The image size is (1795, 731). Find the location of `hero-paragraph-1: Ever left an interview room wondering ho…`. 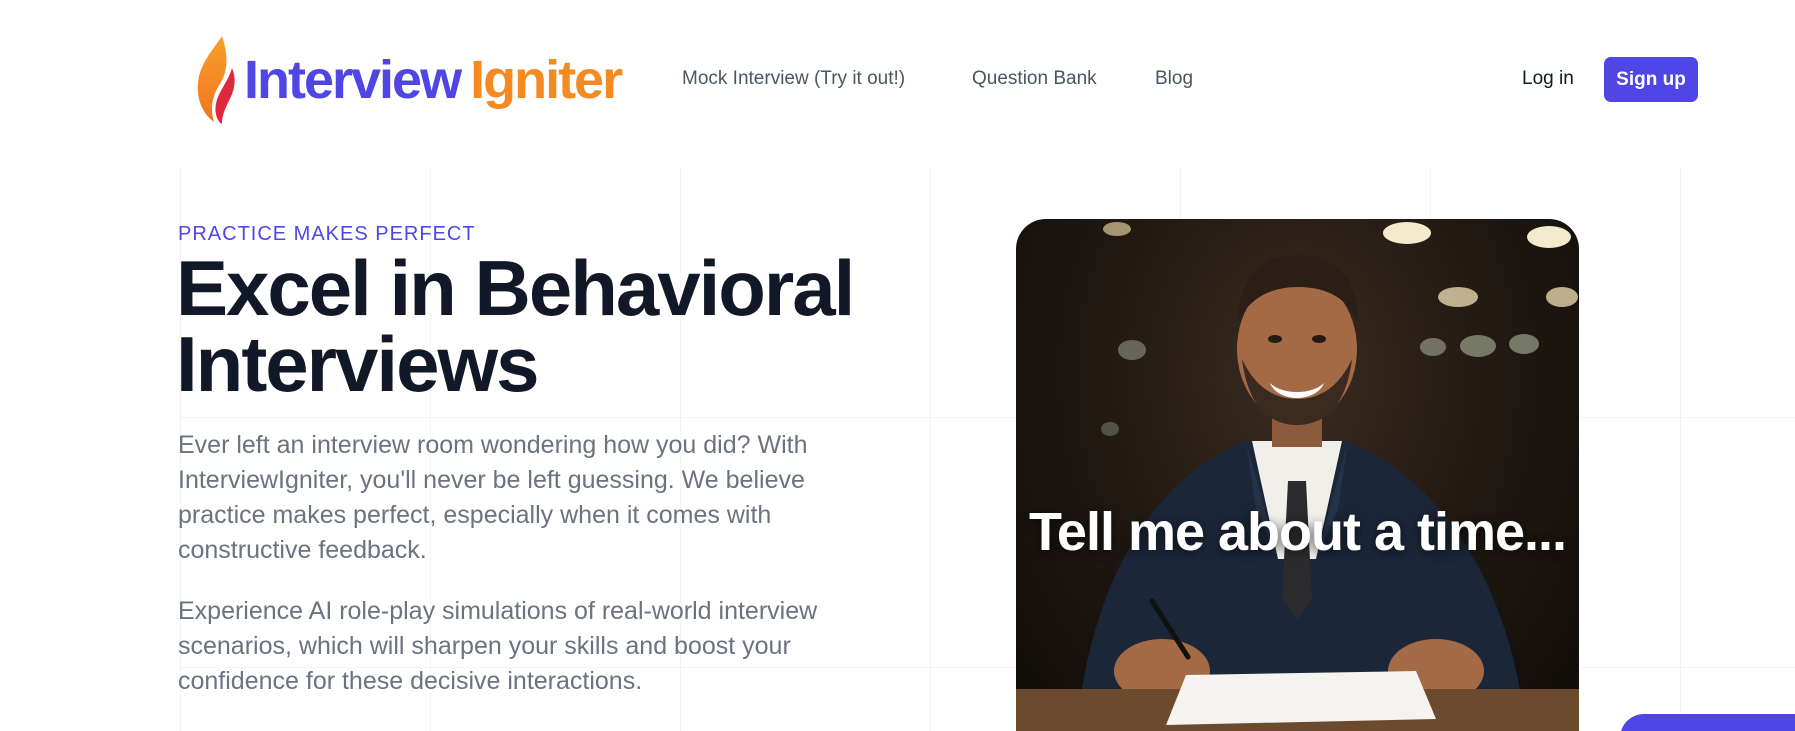

hero-paragraph-1: Ever left an interview room wondering ho… is located at coordinates (493, 497).